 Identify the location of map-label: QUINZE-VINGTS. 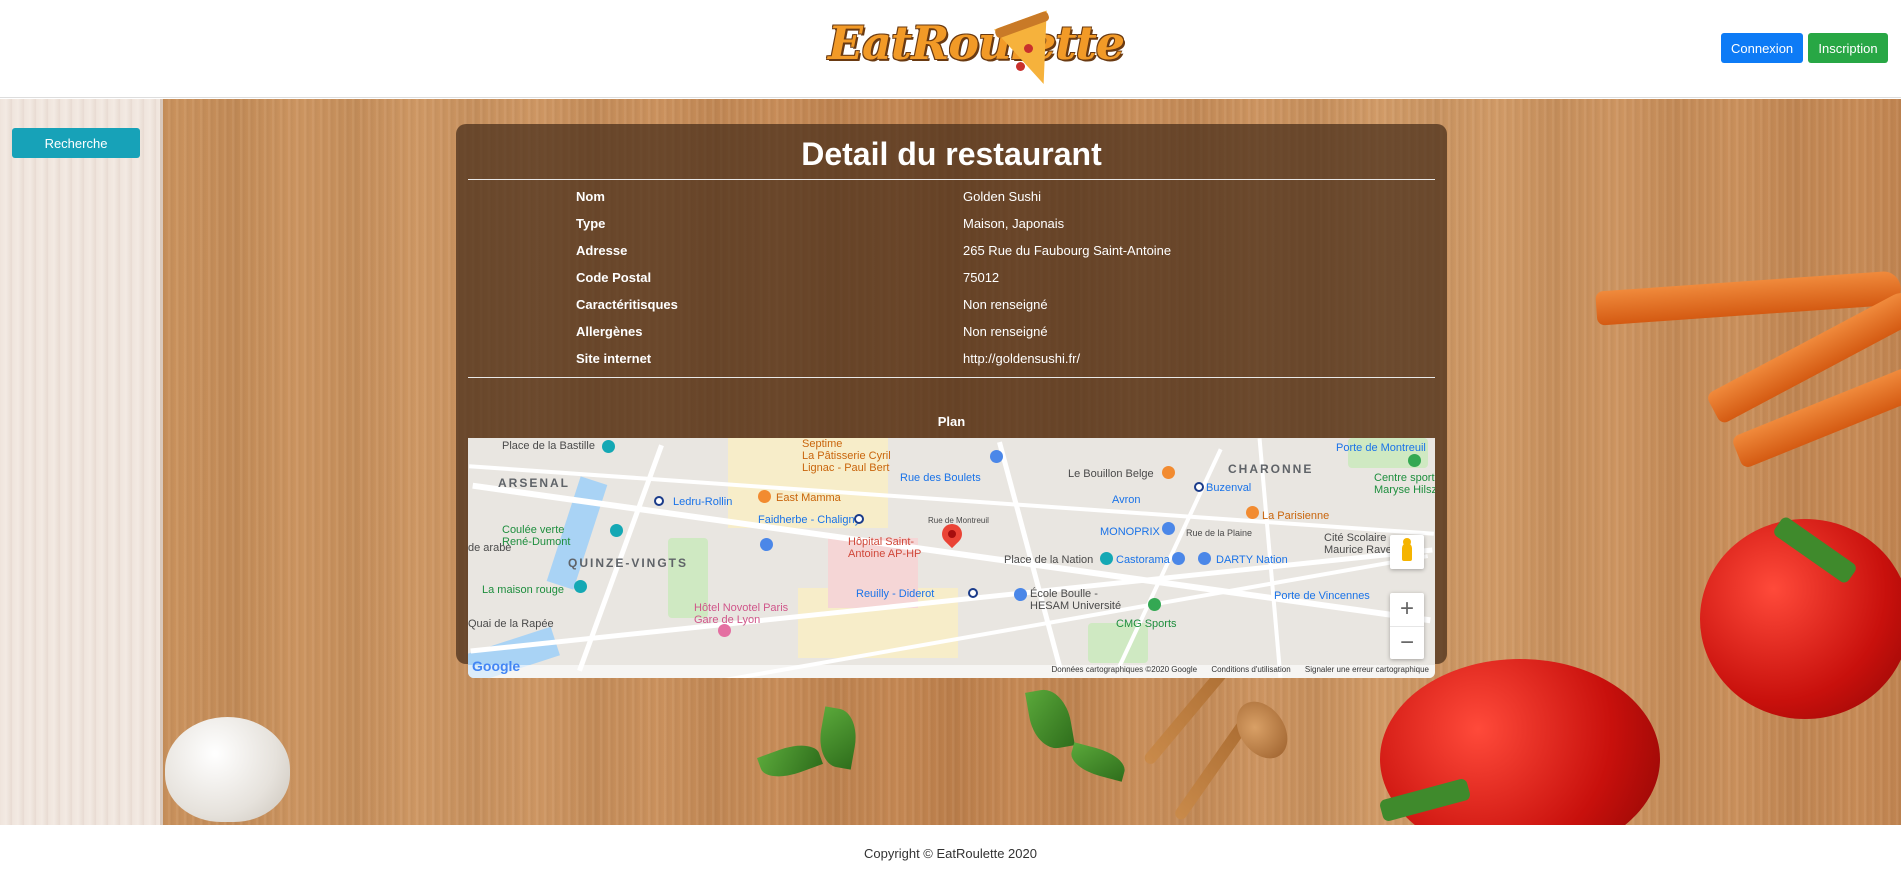
(628, 563).